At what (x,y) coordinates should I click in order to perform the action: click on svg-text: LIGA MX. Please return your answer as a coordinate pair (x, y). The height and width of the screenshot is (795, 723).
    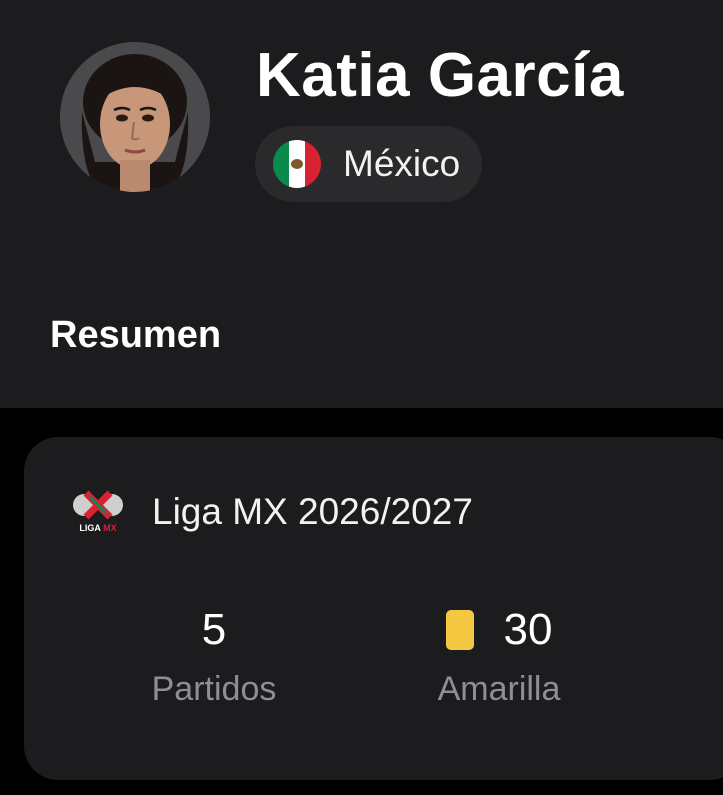
    Looking at the image, I should click on (97, 528).